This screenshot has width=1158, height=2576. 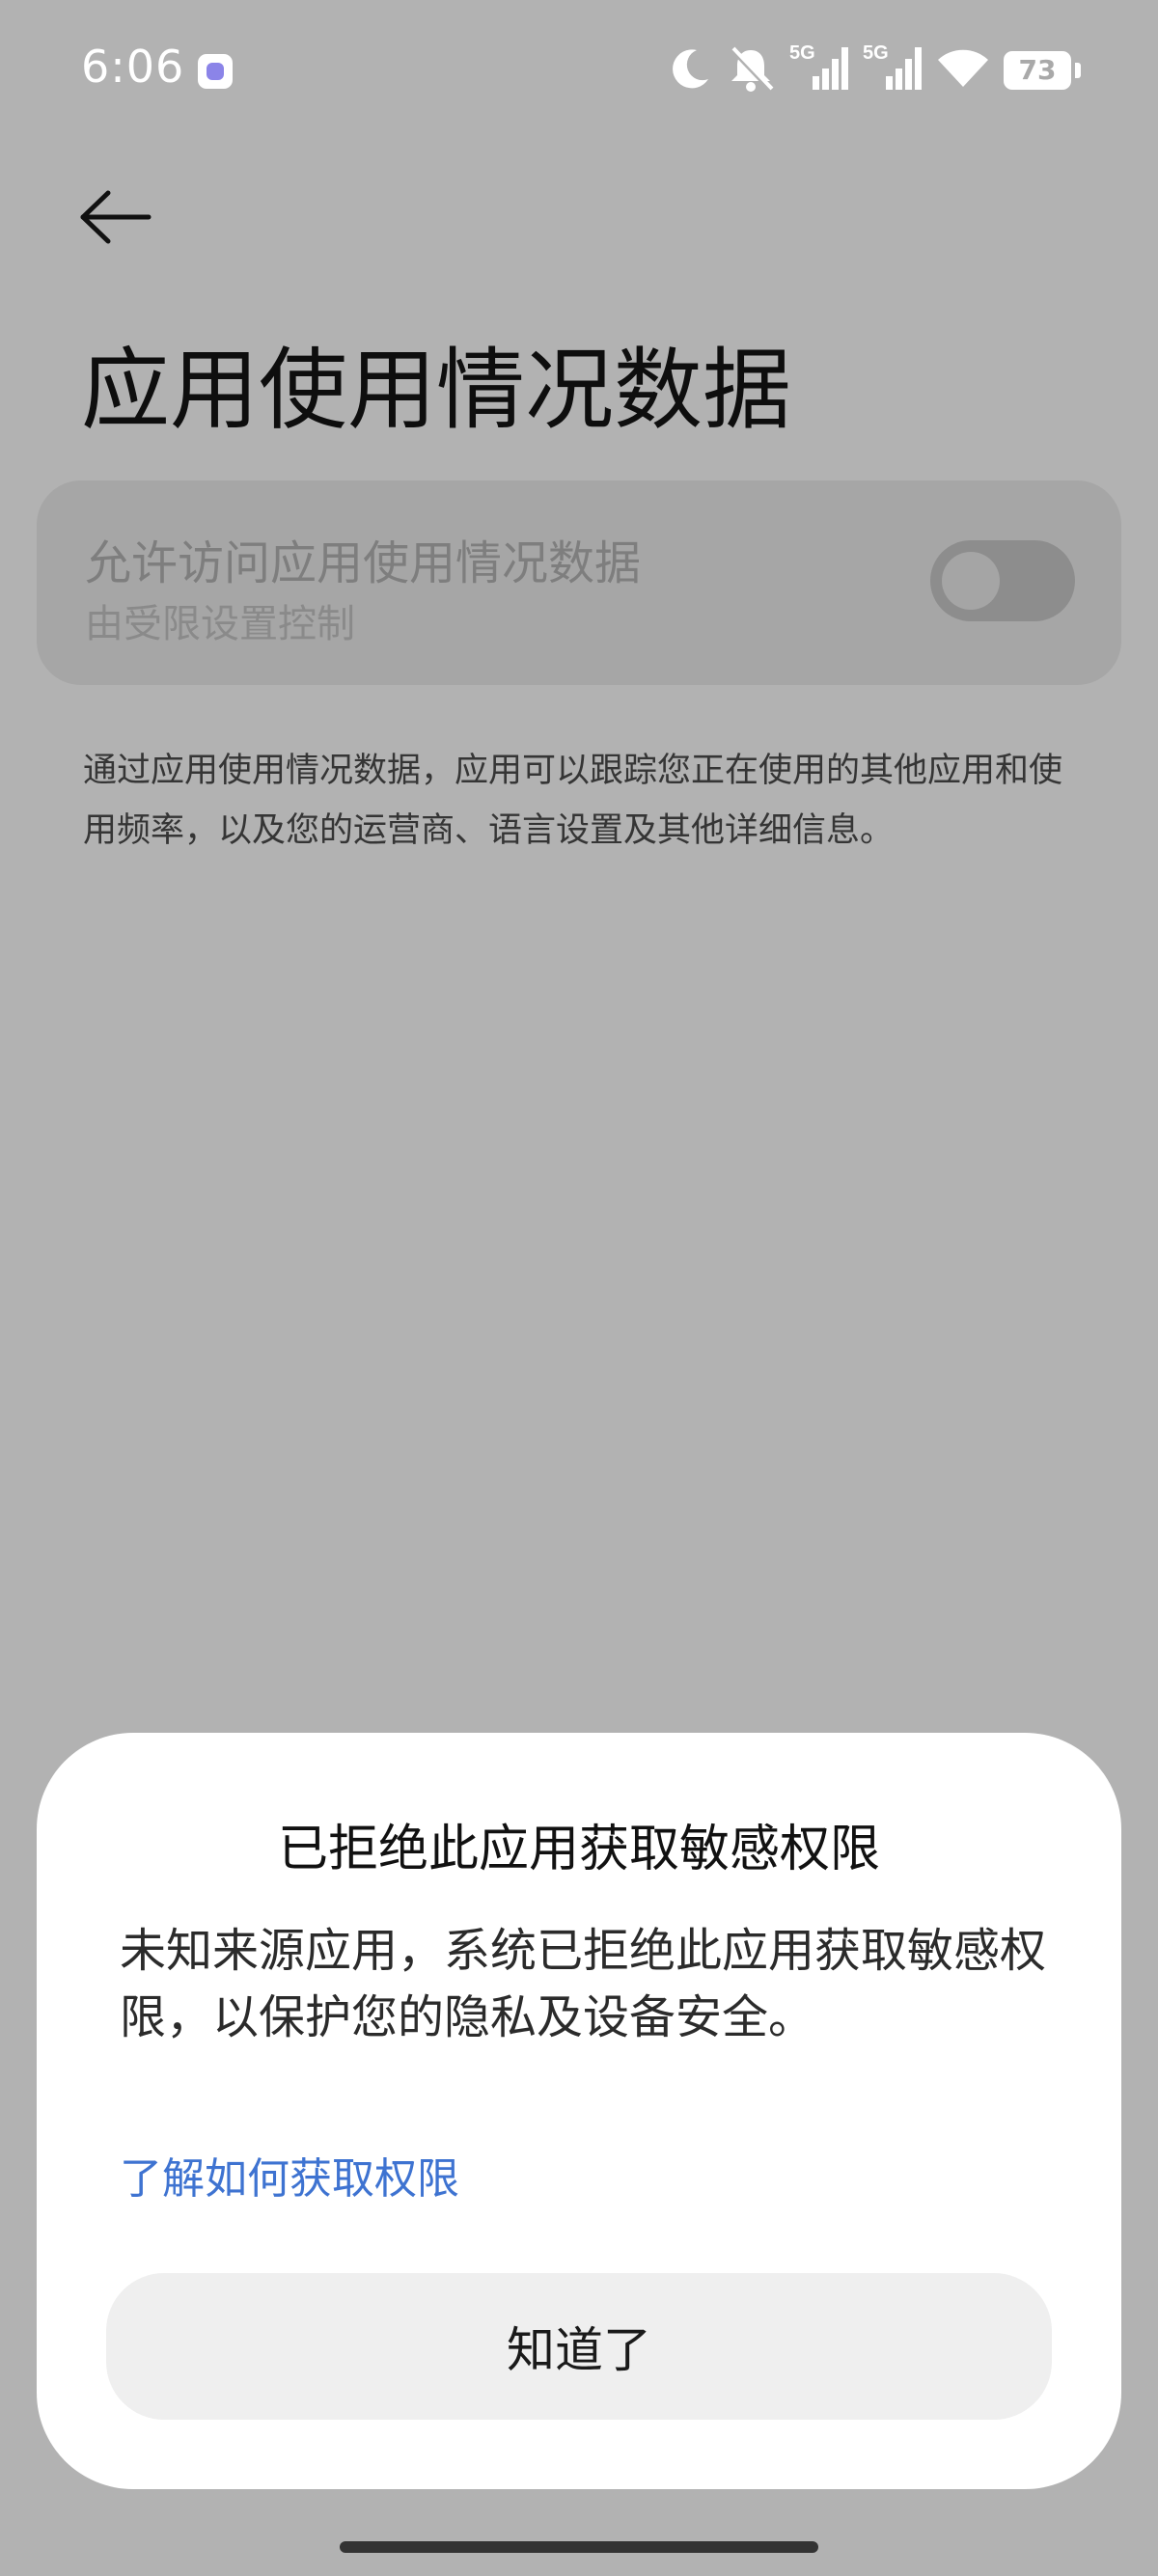 What do you see at coordinates (133, 67) in the screenshot?
I see `status-time: 6:06` at bounding box center [133, 67].